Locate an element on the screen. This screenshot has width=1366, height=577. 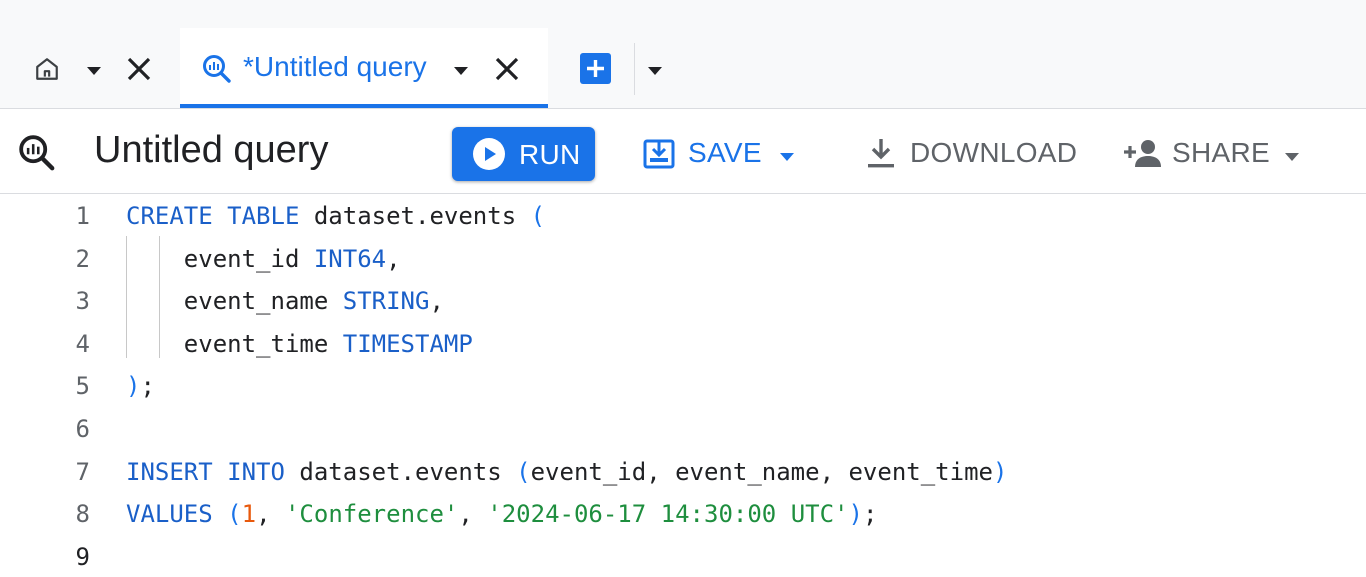
tab-label: *Untitled query is located at coordinates (335, 66).